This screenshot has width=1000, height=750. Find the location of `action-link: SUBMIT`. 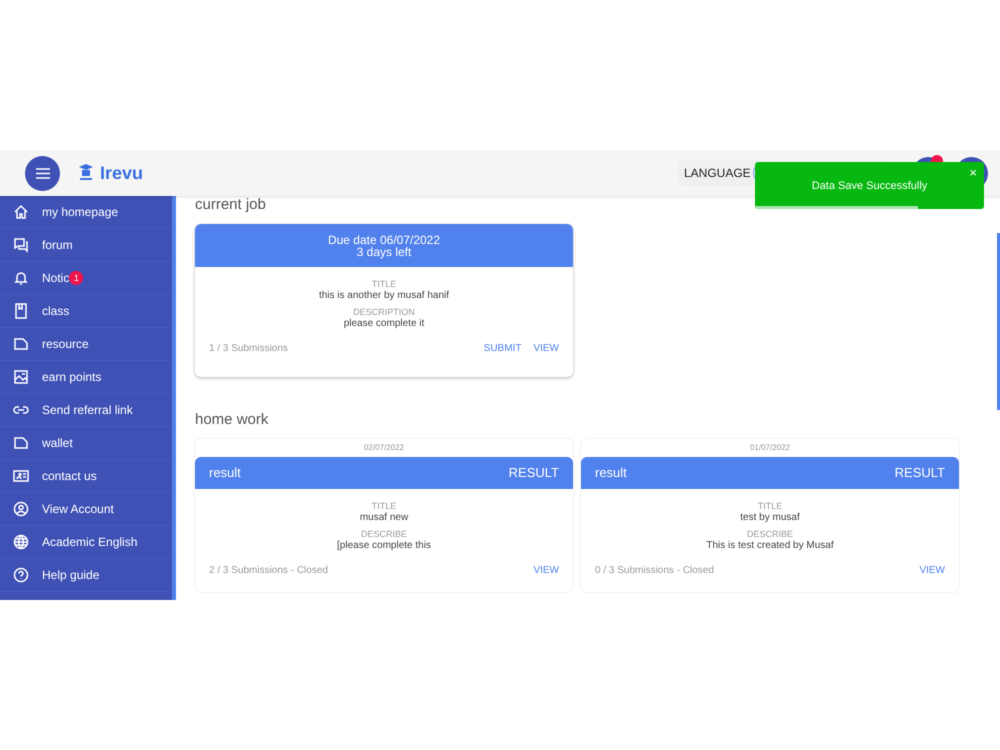

action-link: SUBMIT is located at coordinates (503, 348).